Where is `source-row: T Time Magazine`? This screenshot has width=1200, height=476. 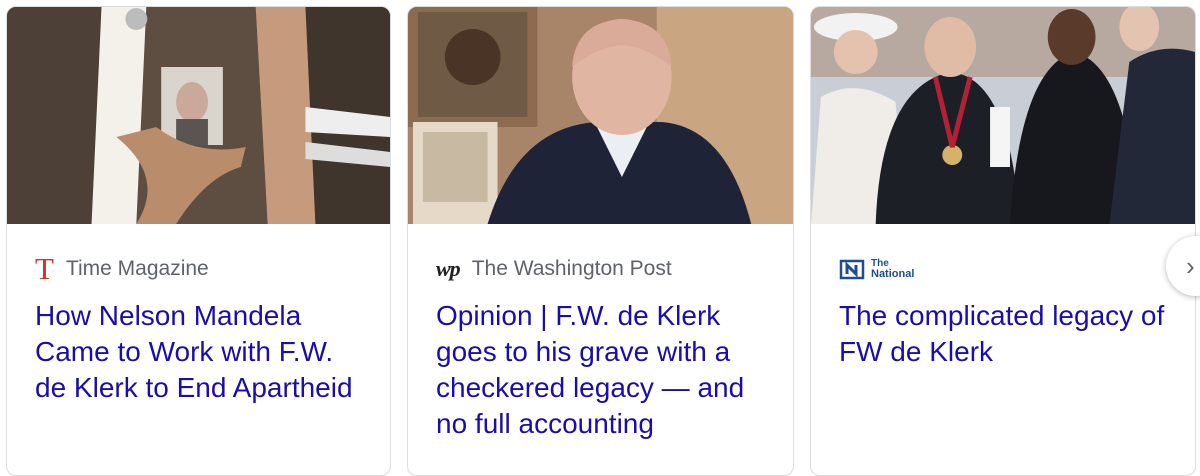 source-row: T Time Magazine is located at coordinates (122, 268).